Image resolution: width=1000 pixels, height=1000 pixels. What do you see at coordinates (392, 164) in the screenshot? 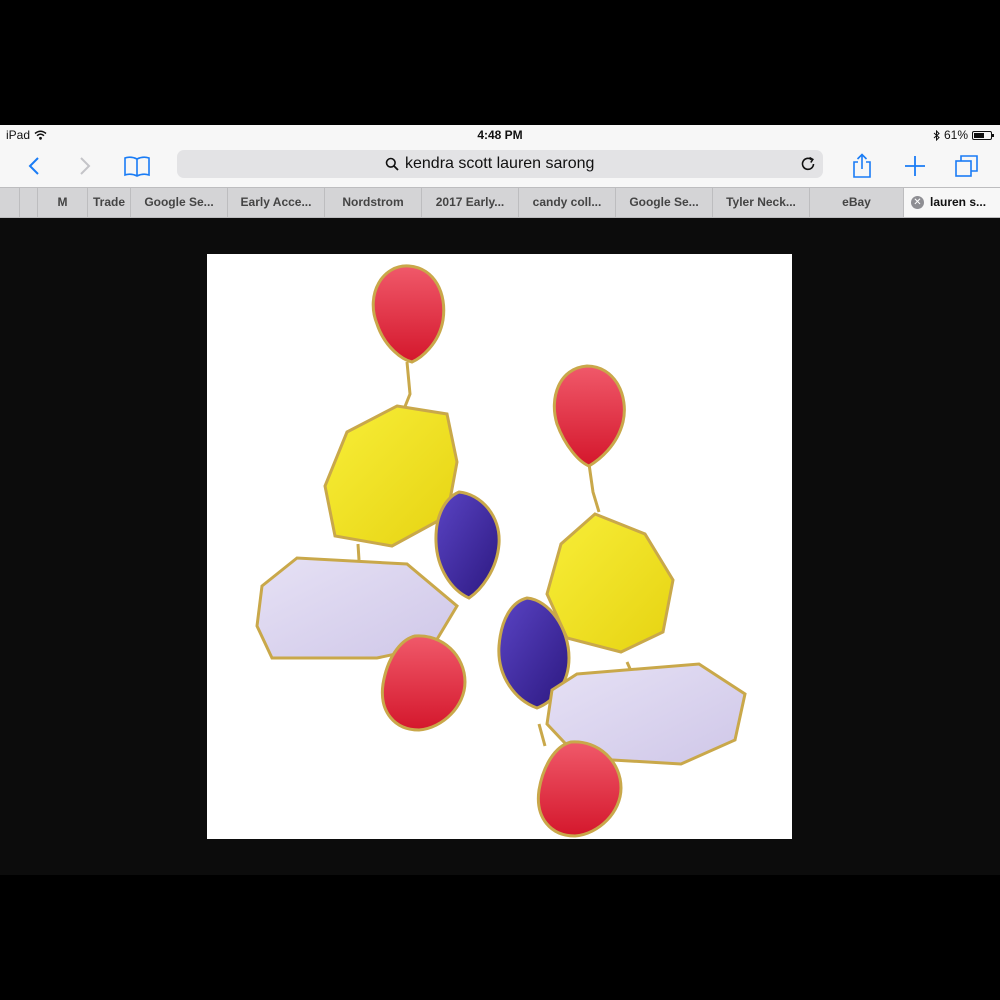
I see `search-icon` at bounding box center [392, 164].